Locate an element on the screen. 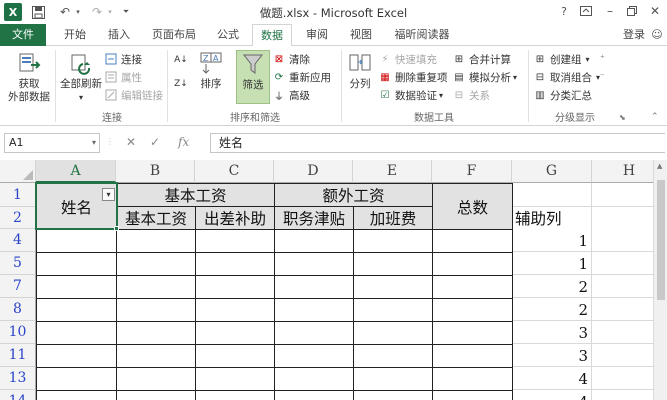  text-to-columns-button: 分列 is located at coordinates (360, 70).